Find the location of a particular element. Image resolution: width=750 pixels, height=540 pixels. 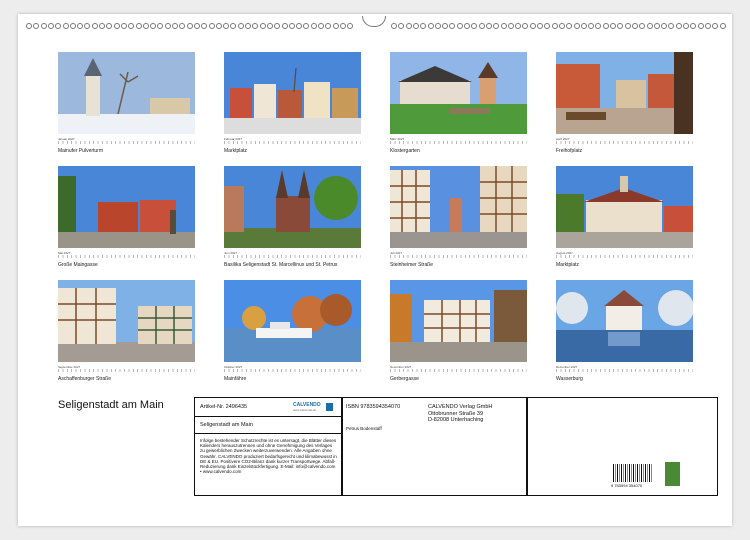

photo-caption: Gerbergasse is located at coordinates (404, 379).